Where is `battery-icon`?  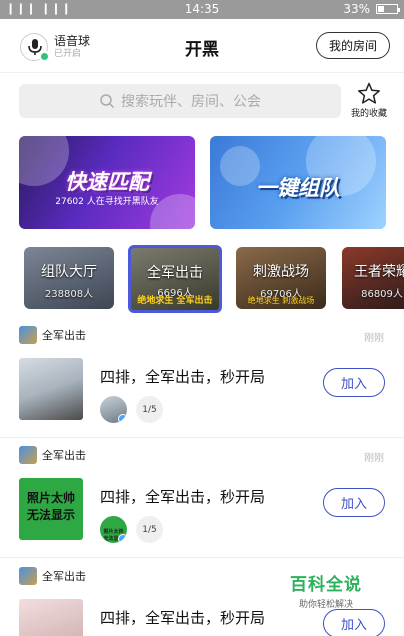
battery-icon is located at coordinates (388, 9).